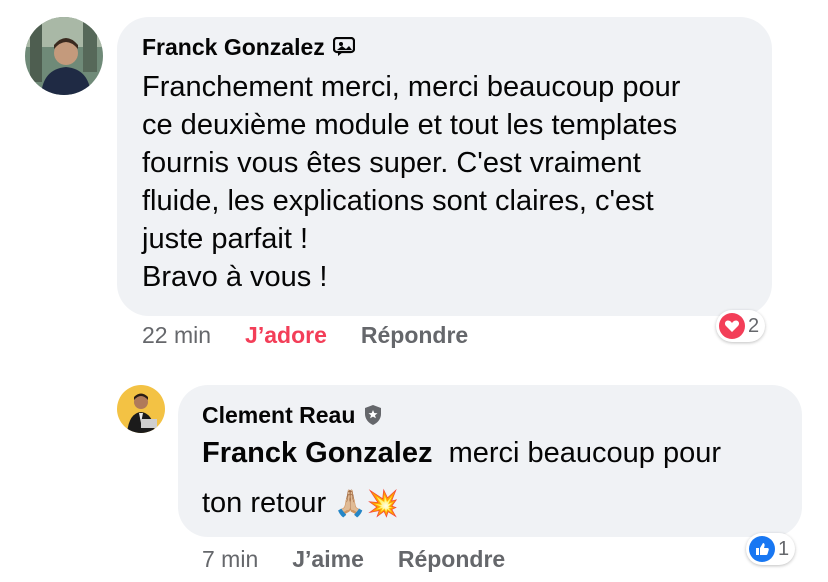 Image resolution: width=828 pixels, height=582 pixels. I want to click on reply-author-name: Clement Reau, so click(278, 415).